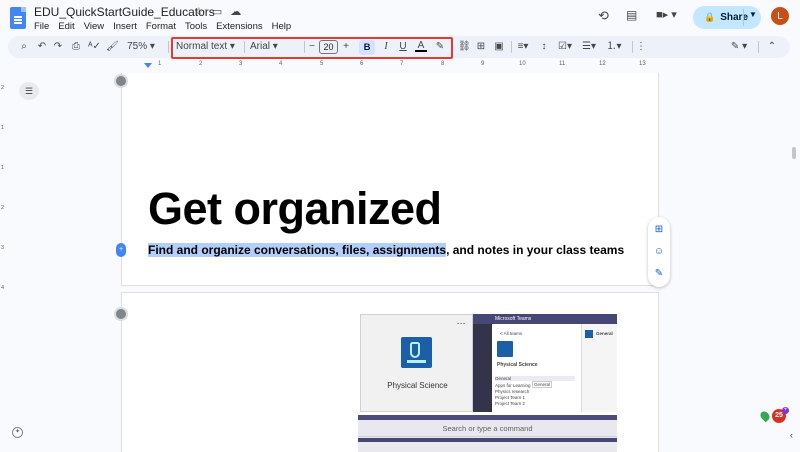 This screenshot has height=452, width=800. Describe the element at coordinates (642, 64) in the screenshot. I see `ruler-number: 13` at that location.